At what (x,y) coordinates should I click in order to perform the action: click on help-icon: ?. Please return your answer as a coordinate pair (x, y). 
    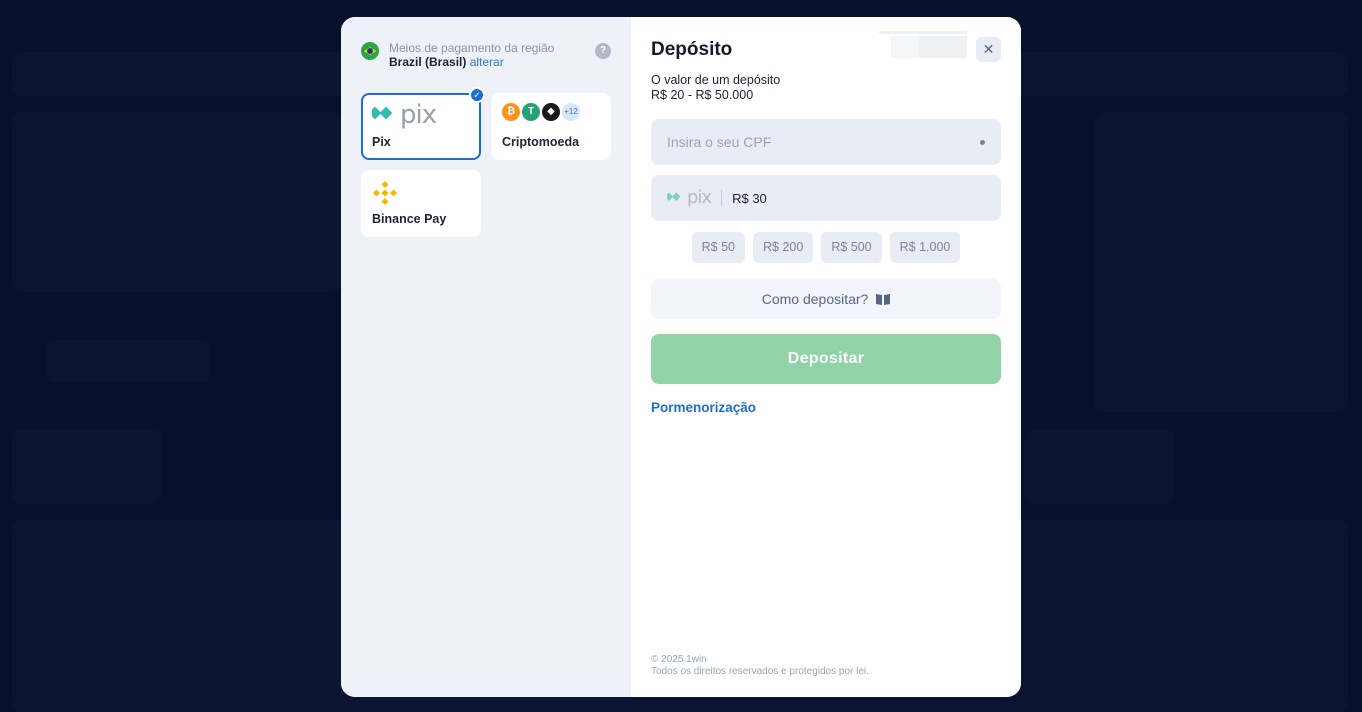
    Looking at the image, I should click on (603, 51).